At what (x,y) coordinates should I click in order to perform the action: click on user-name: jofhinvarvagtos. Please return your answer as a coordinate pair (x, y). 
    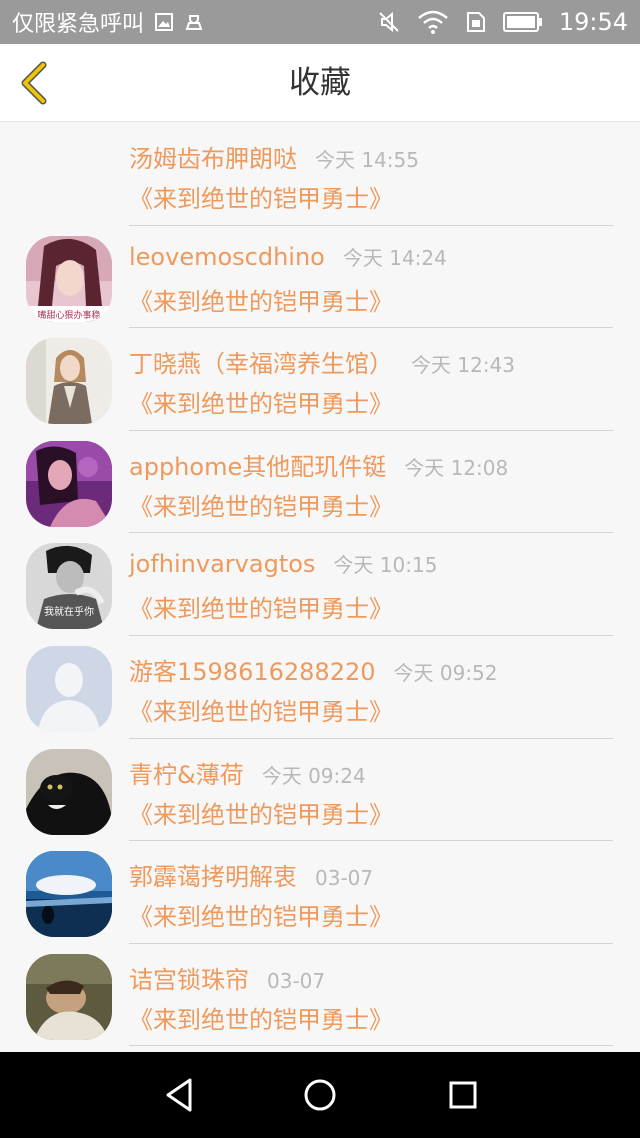
    Looking at the image, I should click on (222, 564).